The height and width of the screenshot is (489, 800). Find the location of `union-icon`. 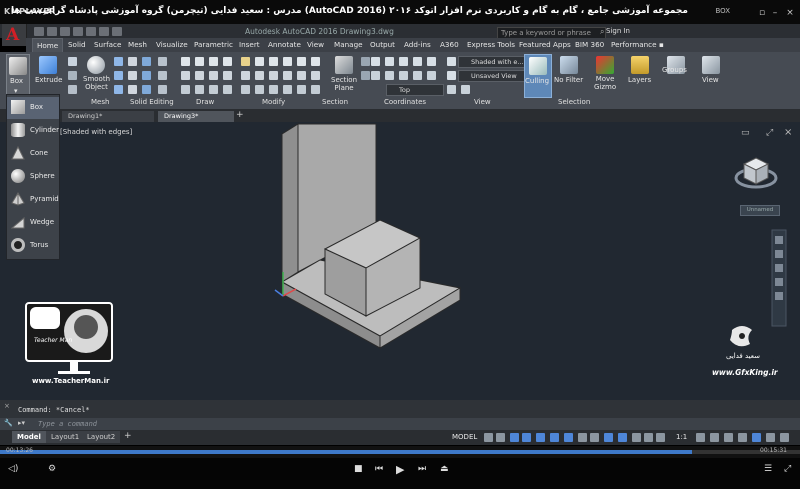

union-icon is located at coordinates (132, 61).